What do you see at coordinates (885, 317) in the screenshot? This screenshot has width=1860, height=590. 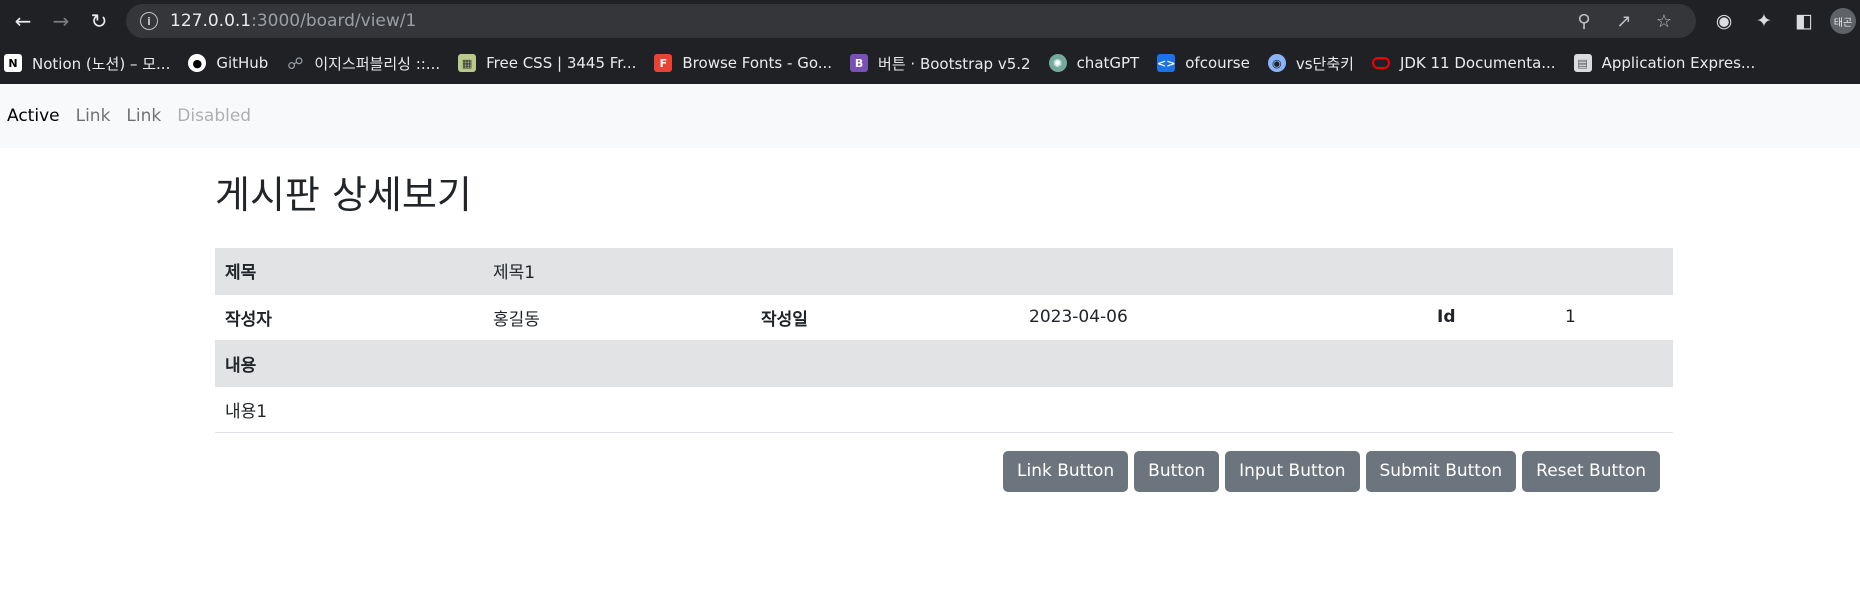 I see `date-label: 작성일` at bounding box center [885, 317].